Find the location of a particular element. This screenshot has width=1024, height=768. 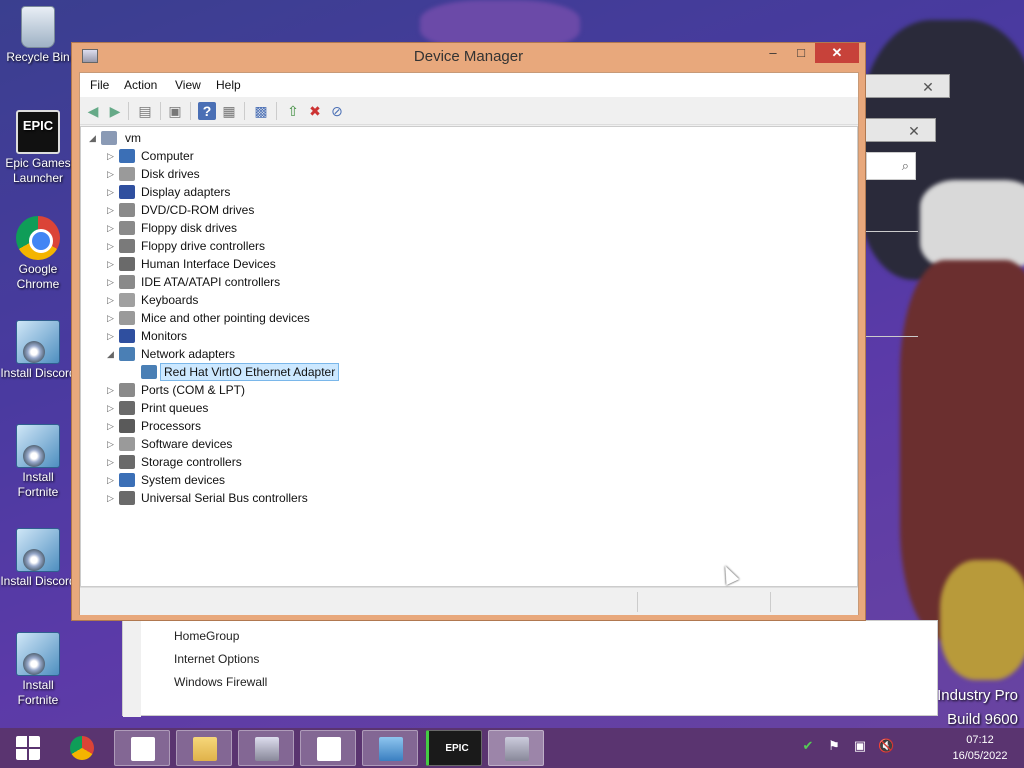

taskbar-device-manager is located at coordinates (516, 748).